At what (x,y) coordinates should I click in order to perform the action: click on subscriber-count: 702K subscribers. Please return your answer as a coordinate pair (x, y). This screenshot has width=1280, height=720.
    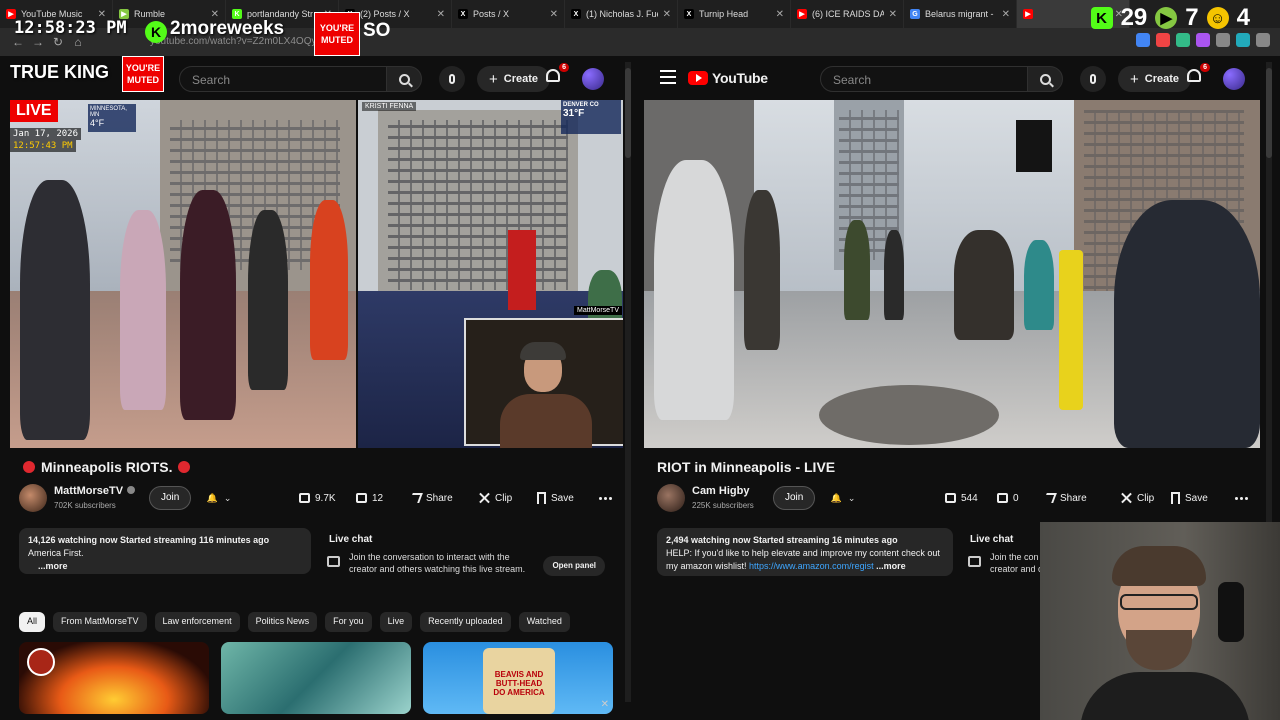
    Looking at the image, I should click on (85, 505).